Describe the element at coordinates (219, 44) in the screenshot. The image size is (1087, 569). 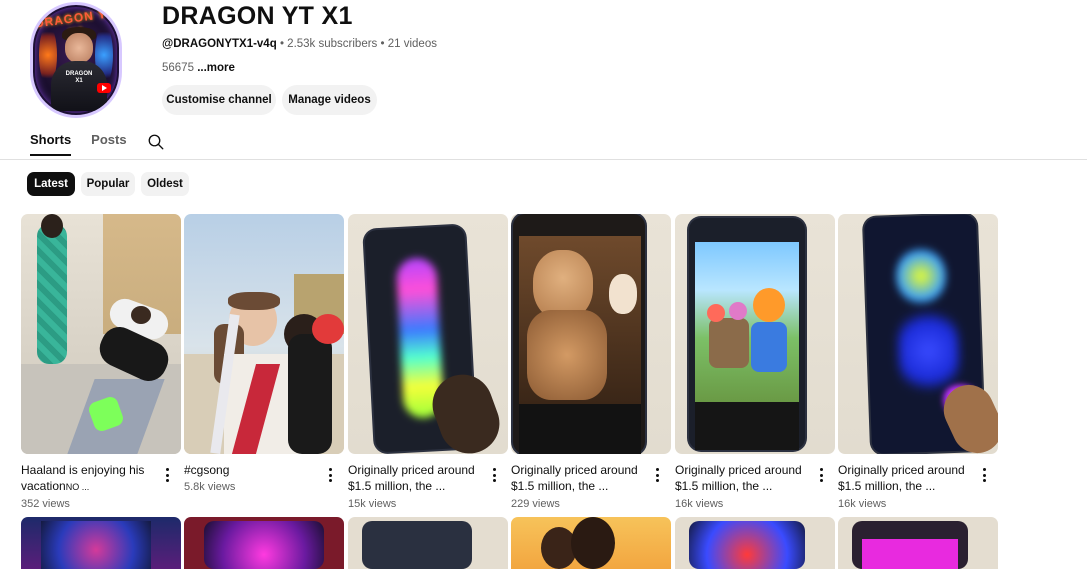
I see `channel-handle: @DRAGONYTX1-v4q` at that location.